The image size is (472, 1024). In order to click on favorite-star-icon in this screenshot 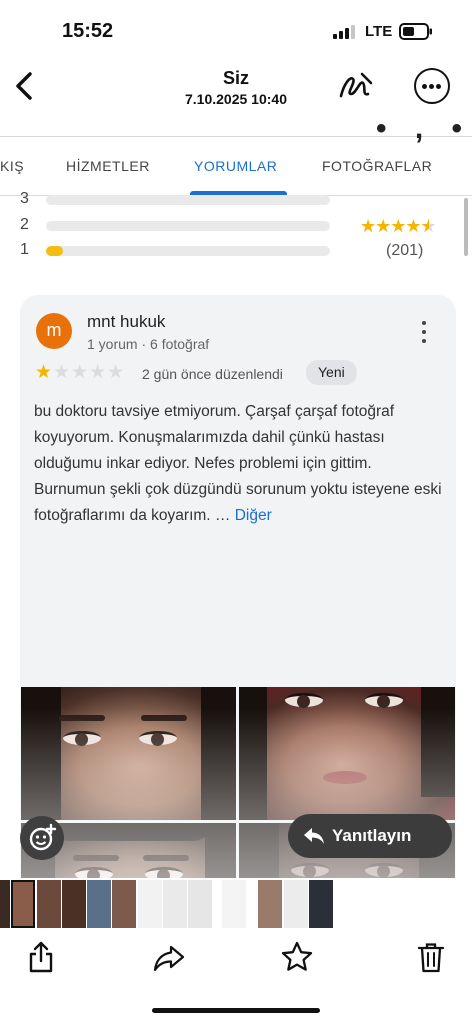, I will do `click(297, 957)`.